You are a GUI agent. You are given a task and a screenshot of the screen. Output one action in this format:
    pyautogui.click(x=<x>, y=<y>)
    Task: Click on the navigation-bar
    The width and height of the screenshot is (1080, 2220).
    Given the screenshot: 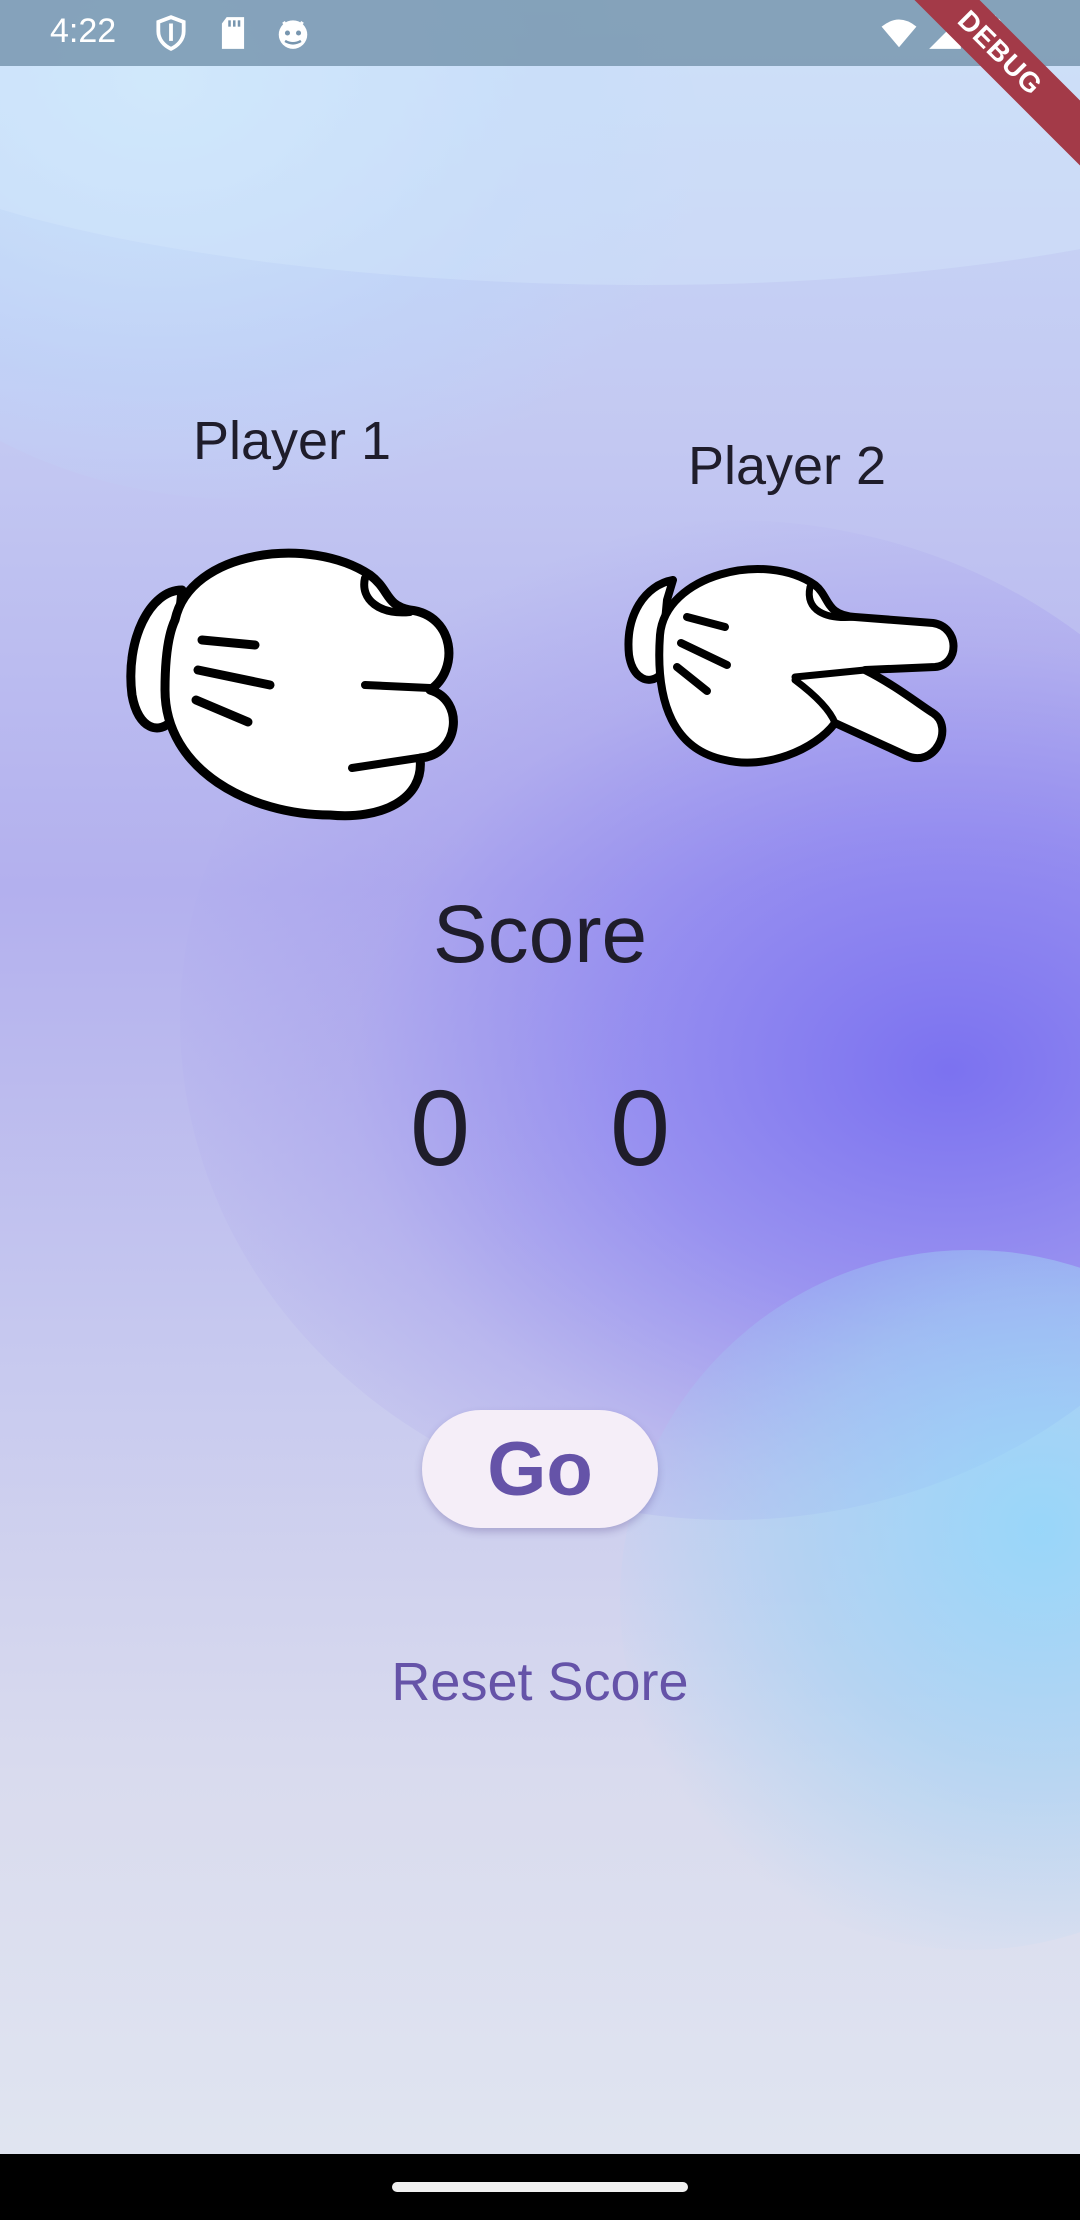 What is the action you would take?
    pyautogui.click(x=540, y=2187)
    